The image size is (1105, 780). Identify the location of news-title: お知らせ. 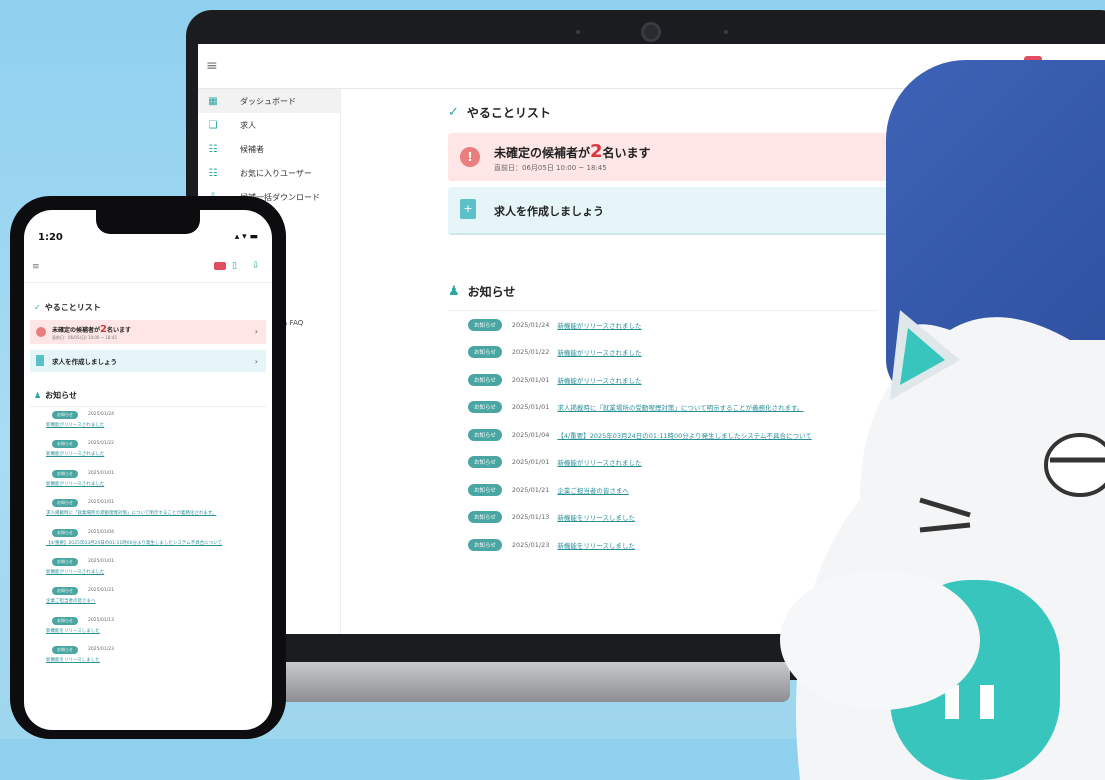
(491, 292).